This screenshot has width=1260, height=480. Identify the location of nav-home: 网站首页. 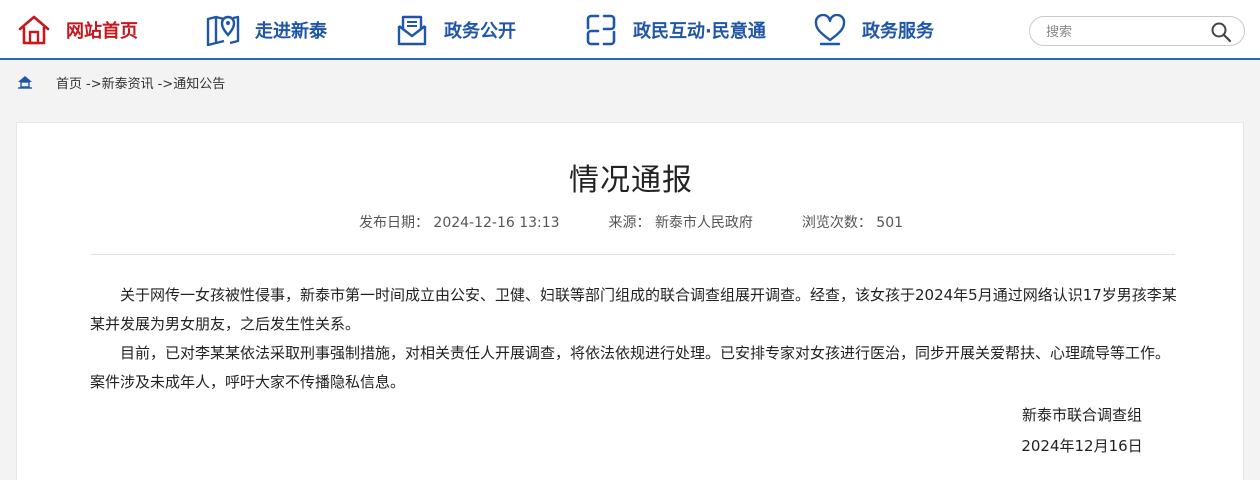
(77, 30).